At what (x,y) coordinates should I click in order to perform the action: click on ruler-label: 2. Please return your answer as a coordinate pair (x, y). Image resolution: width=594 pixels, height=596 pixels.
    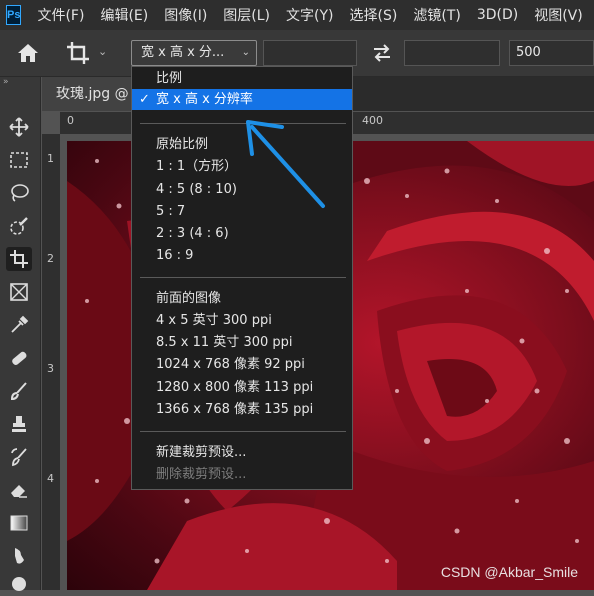
    Looking at the image, I should click on (50, 258).